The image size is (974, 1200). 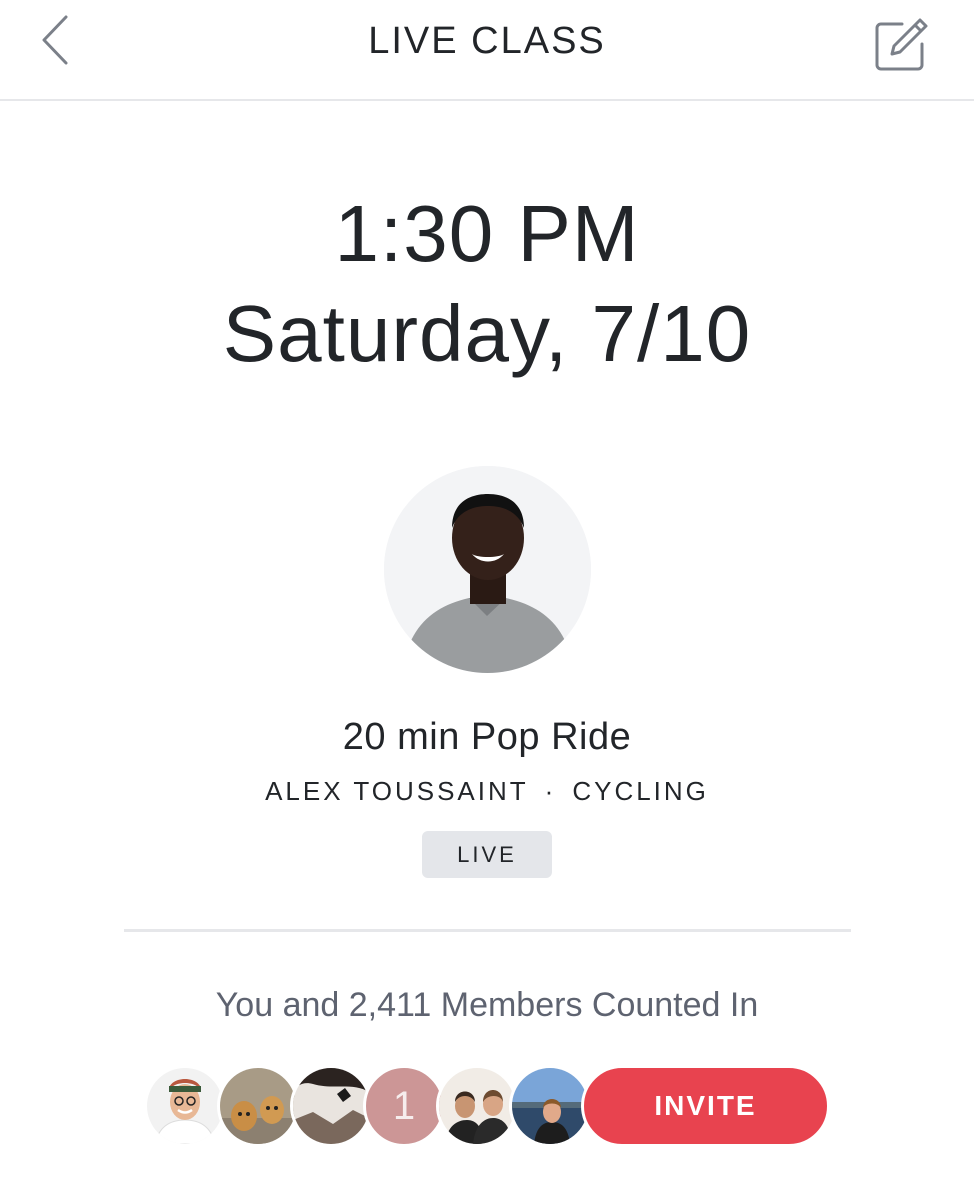 What do you see at coordinates (487, 233) in the screenshot?
I see `class-time: 1:30 PM` at bounding box center [487, 233].